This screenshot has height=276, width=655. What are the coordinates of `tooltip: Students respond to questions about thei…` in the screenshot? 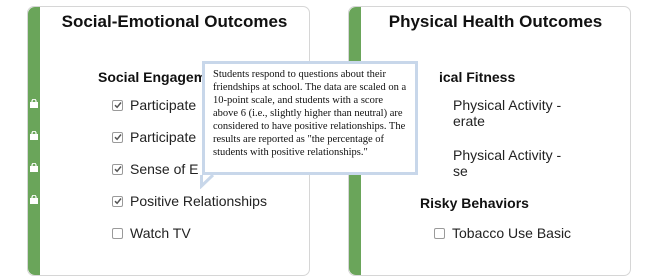 It's located at (310, 118).